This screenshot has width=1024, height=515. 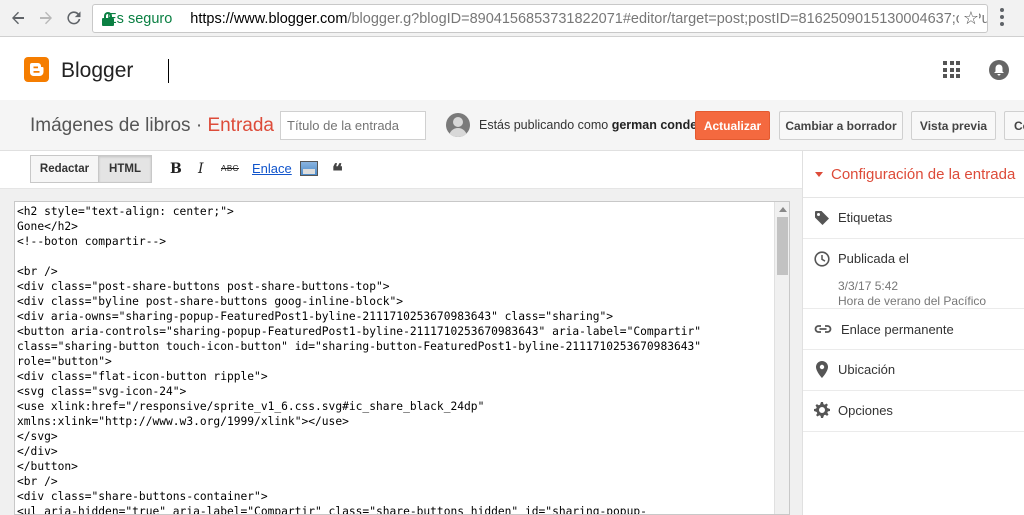 What do you see at coordinates (36, 69) in the screenshot?
I see `blogger-logo-icon` at bounding box center [36, 69].